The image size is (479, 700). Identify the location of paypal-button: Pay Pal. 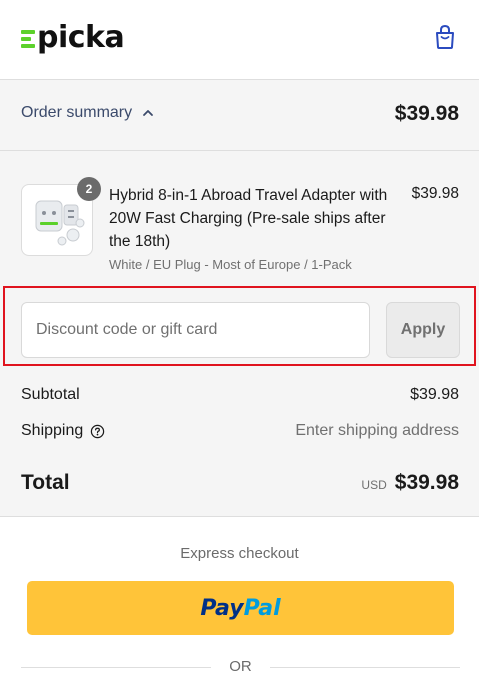
(240, 608).